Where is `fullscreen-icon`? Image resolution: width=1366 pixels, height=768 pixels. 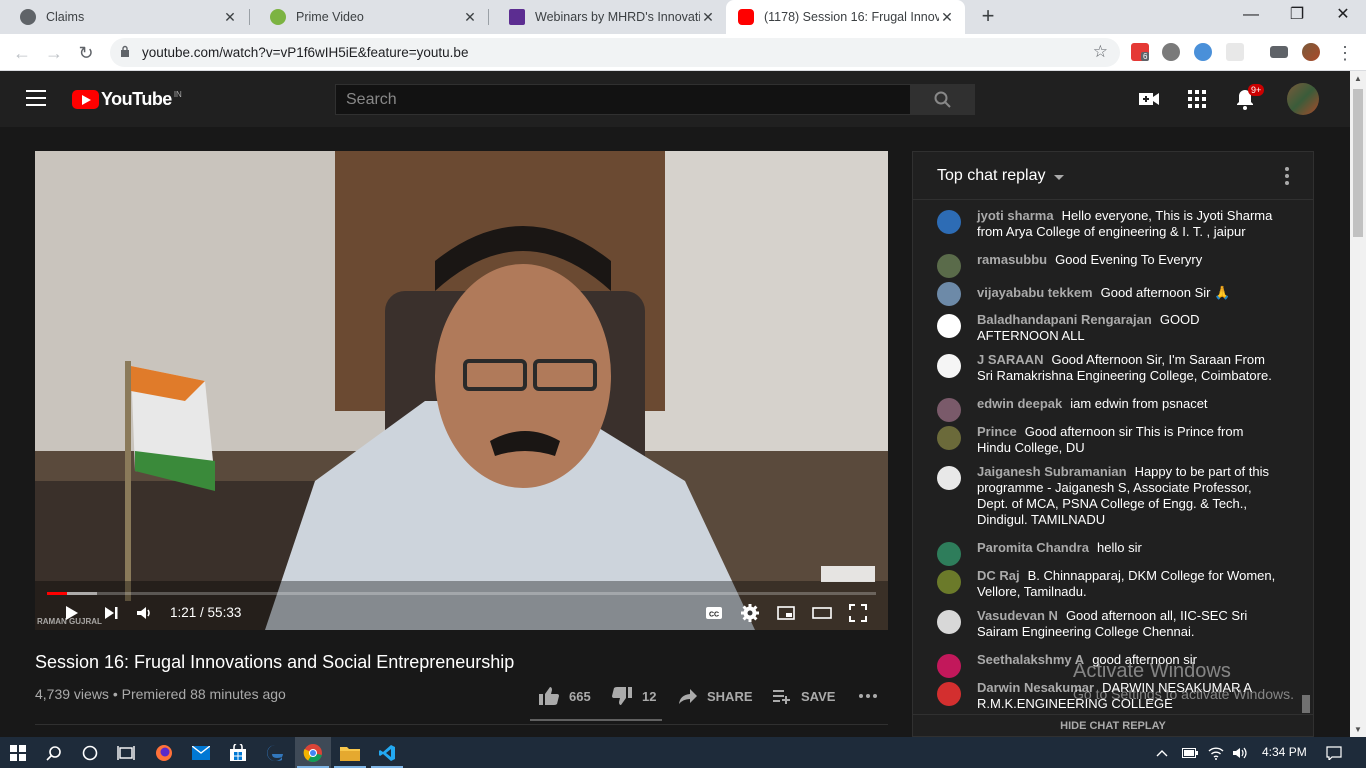
fullscreen-icon is located at coordinates (858, 613).